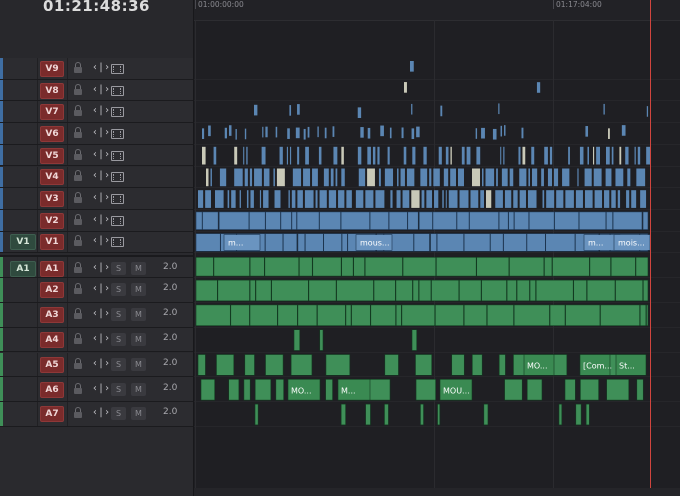  What do you see at coordinates (96, 177) in the screenshot?
I see `video-track-header-v4: V4 ‹|›` at bounding box center [96, 177].